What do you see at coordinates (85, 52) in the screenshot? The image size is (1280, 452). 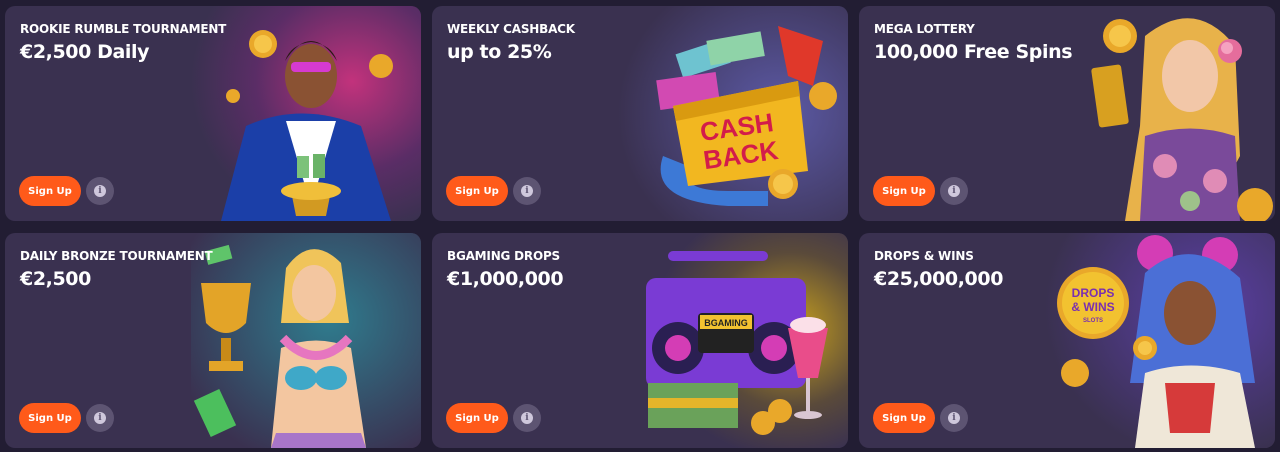 I see `promo-prize: €2,500 Daily` at bounding box center [85, 52].